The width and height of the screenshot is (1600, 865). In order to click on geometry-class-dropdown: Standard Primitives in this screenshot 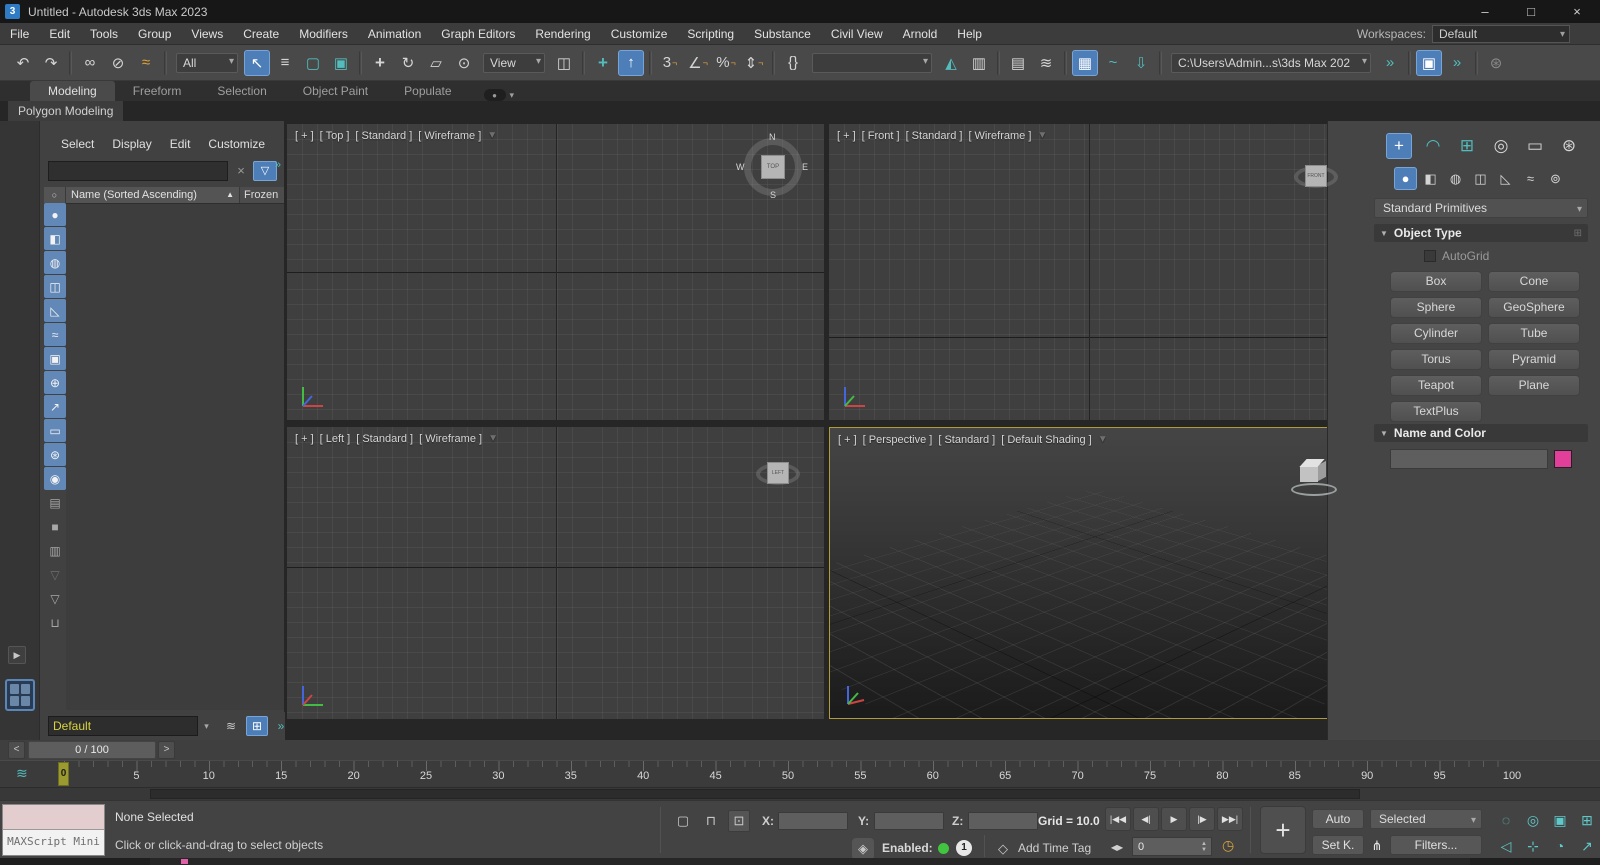, I will do `click(1481, 208)`.